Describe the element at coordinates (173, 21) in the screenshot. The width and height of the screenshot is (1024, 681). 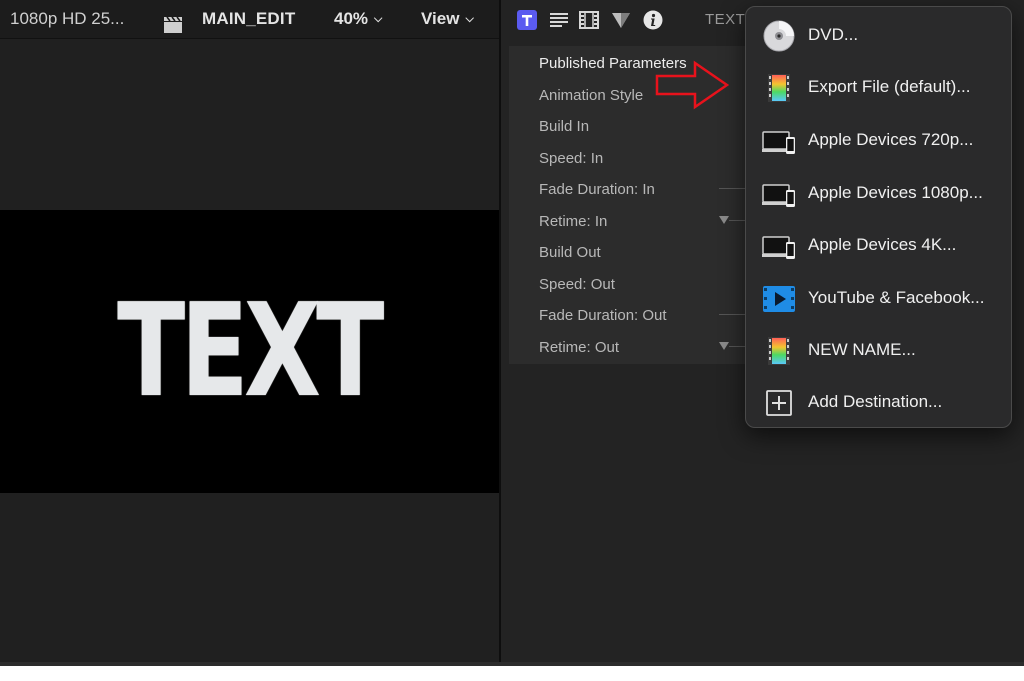
I see `clapper-icon` at that location.